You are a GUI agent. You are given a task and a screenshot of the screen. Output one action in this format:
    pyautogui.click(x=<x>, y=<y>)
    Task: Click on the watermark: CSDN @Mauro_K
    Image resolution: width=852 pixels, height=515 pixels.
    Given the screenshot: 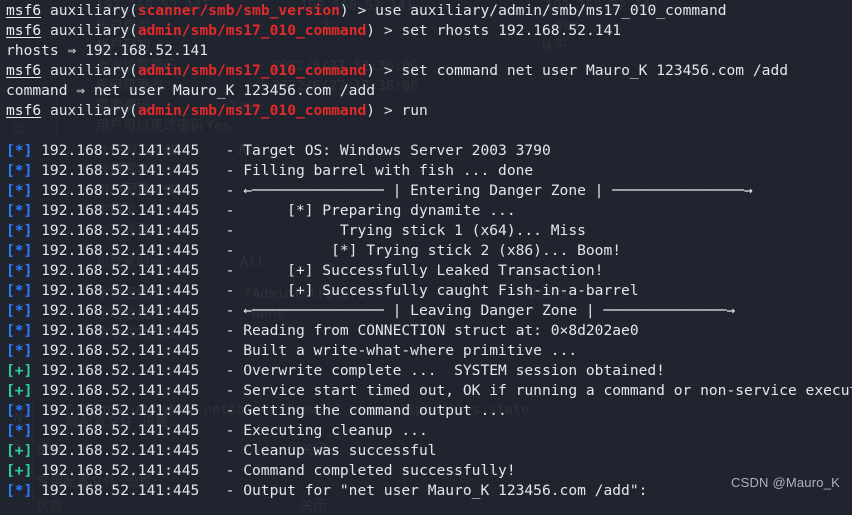 What is the action you would take?
    pyautogui.click(x=785, y=482)
    